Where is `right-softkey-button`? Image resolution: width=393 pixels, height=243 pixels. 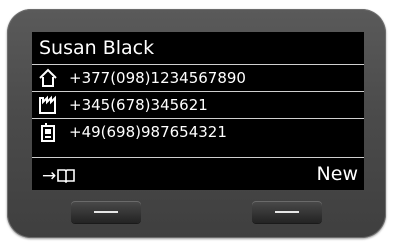 right-softkey-button is located at coordinates (287, 212).